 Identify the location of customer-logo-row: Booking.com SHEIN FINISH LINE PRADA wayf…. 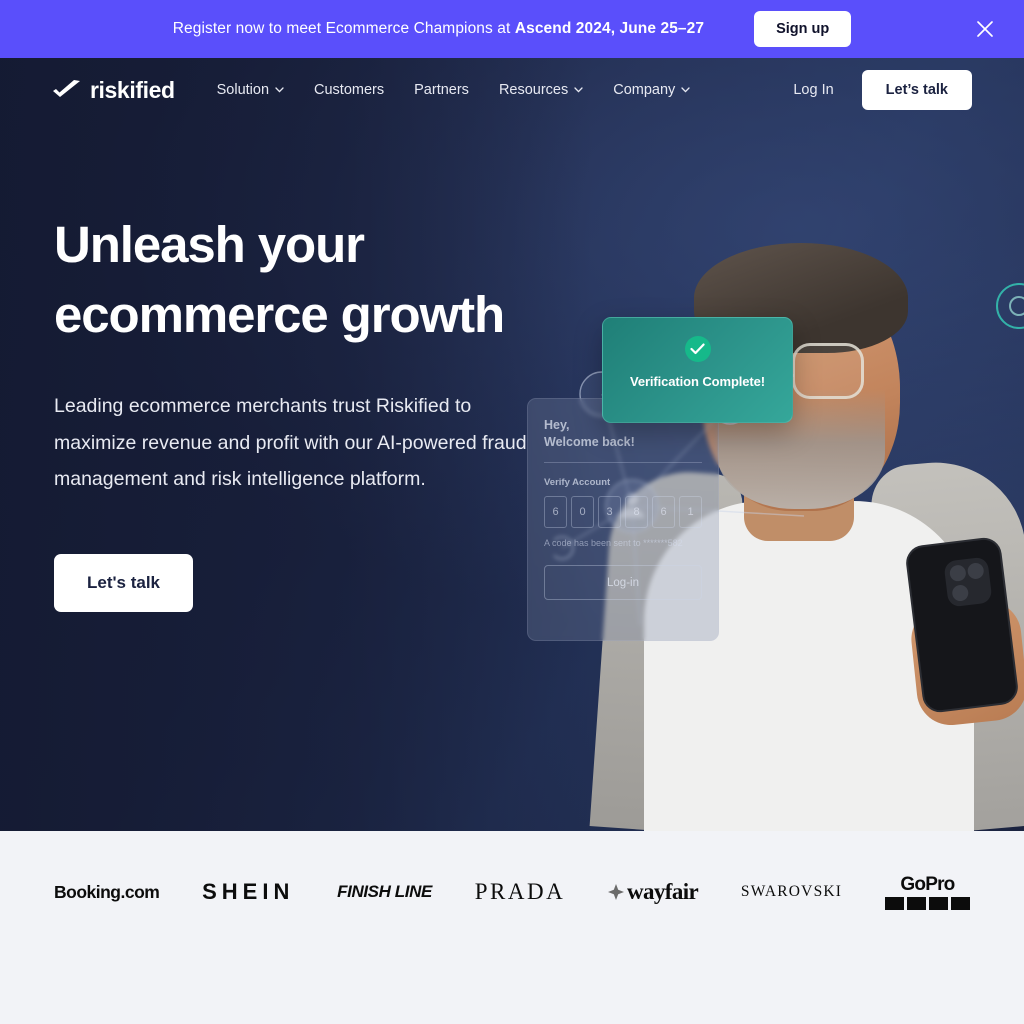
(512, 870).